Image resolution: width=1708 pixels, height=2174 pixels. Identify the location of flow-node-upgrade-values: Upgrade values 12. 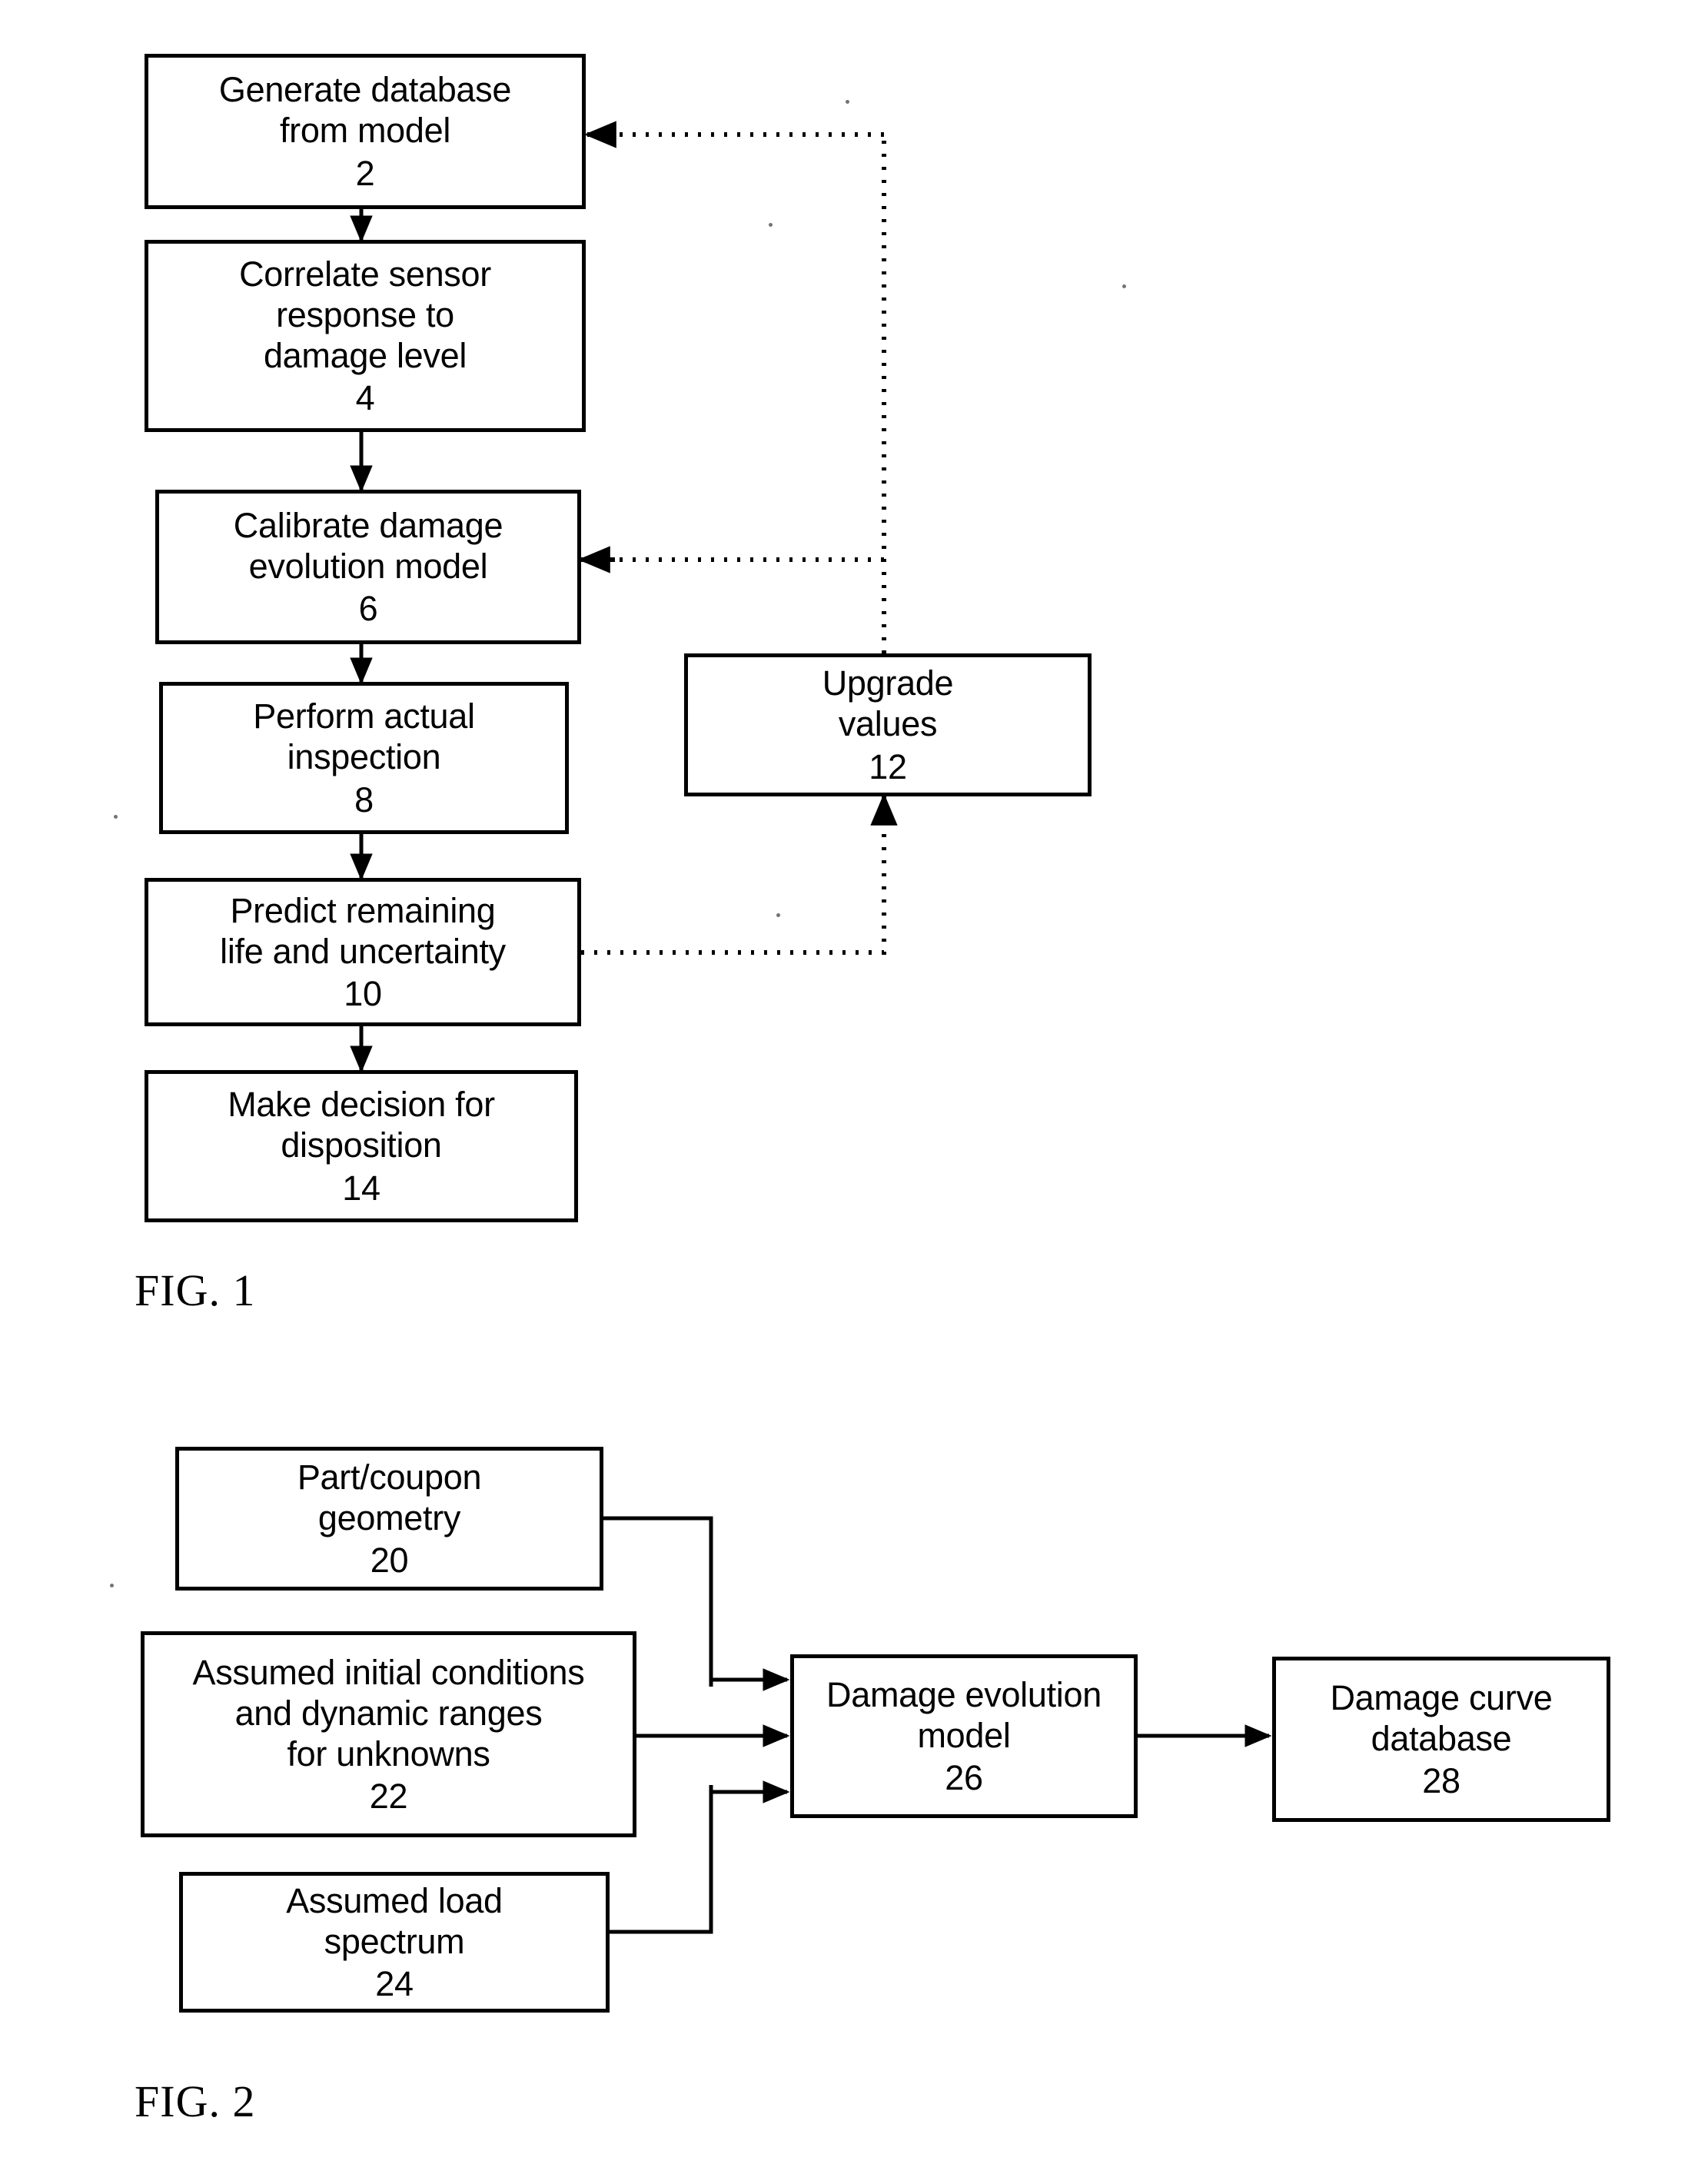
(888, 724).